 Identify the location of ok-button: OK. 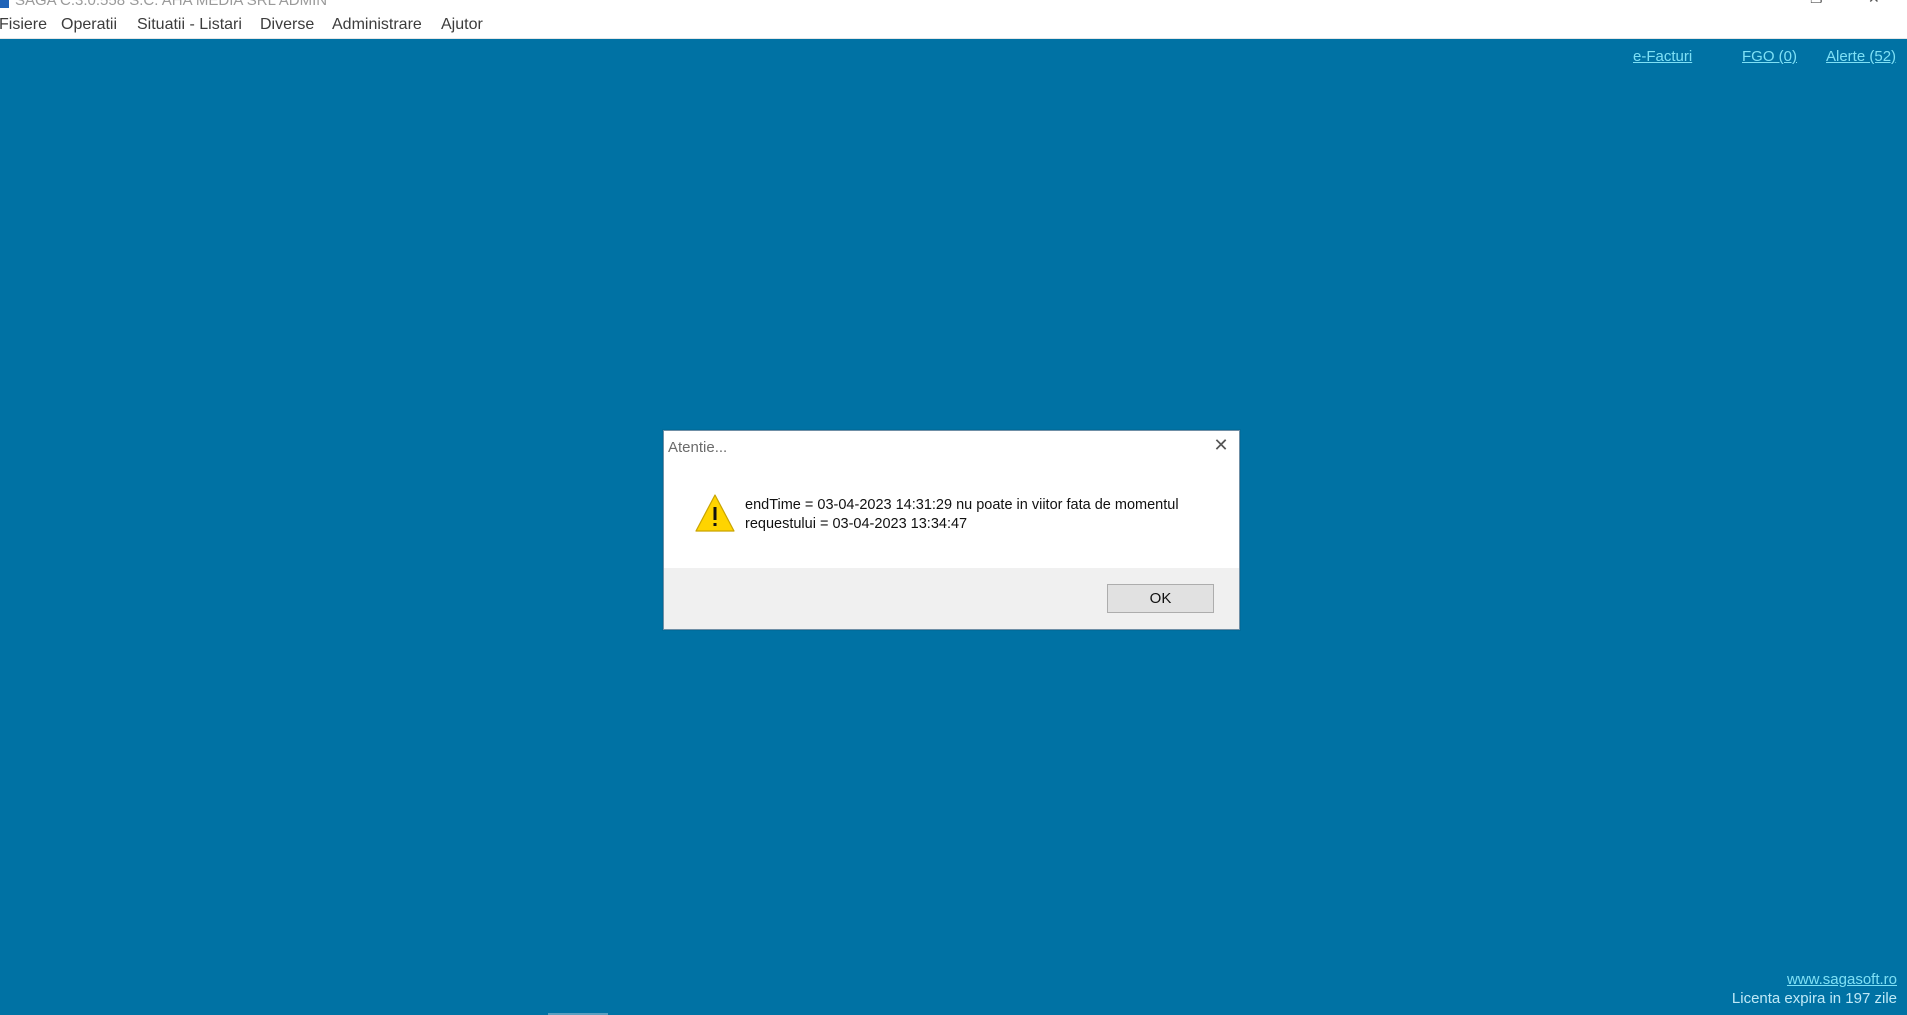
(1160, 598).